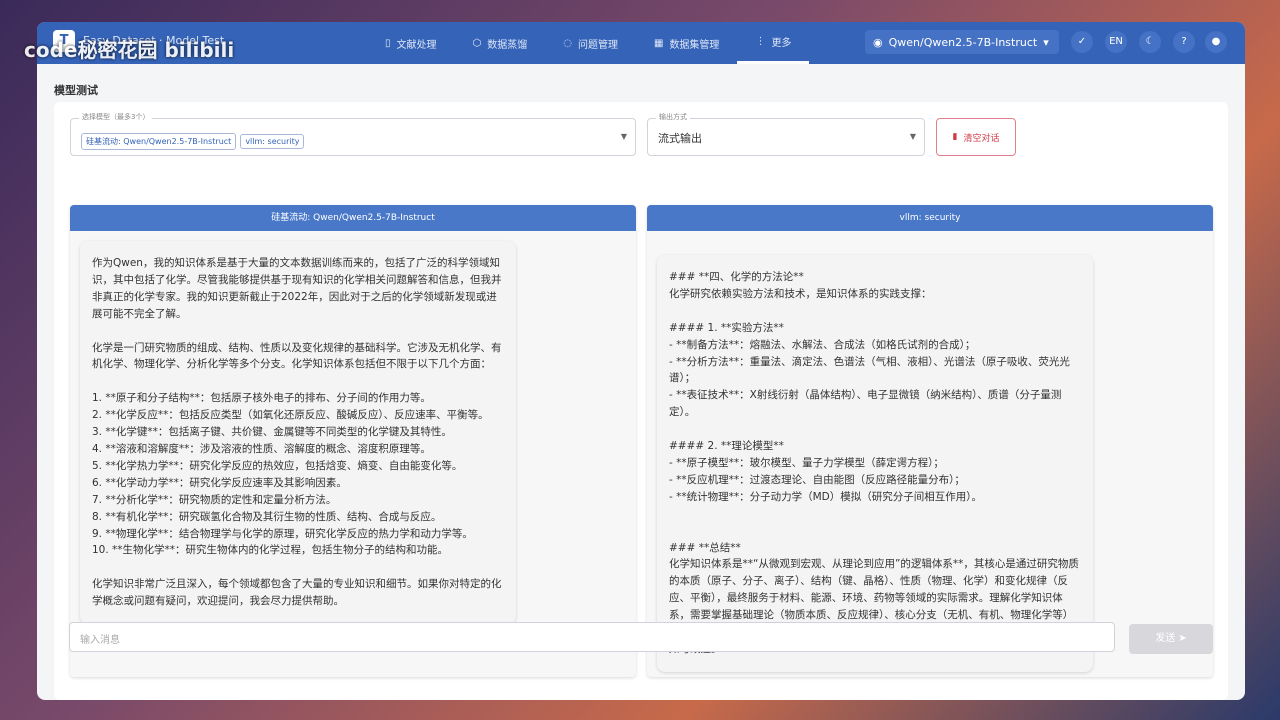  Describe the element at coordinates (1150, 42) in the screenshot. I see `moon-icon: ☾` at that location.